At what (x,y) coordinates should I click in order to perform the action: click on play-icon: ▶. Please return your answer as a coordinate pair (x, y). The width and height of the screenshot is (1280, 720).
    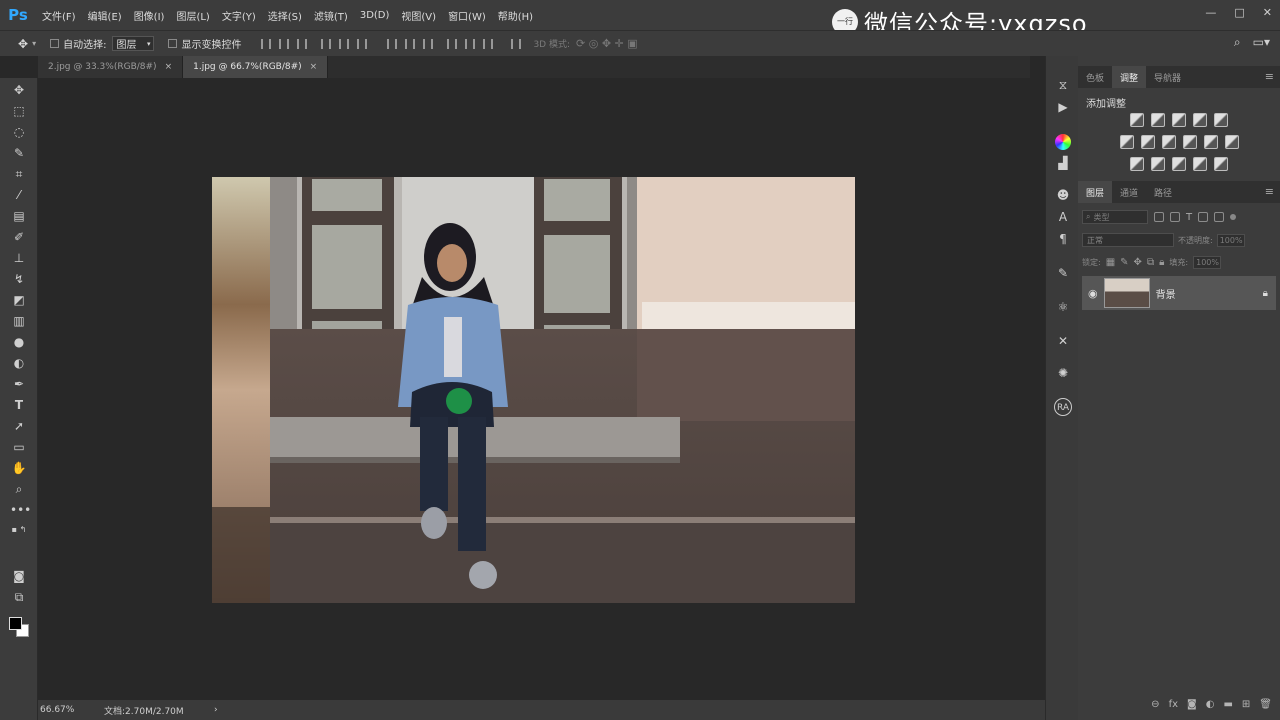
    Looking at the image, I should click on (1063, 107).